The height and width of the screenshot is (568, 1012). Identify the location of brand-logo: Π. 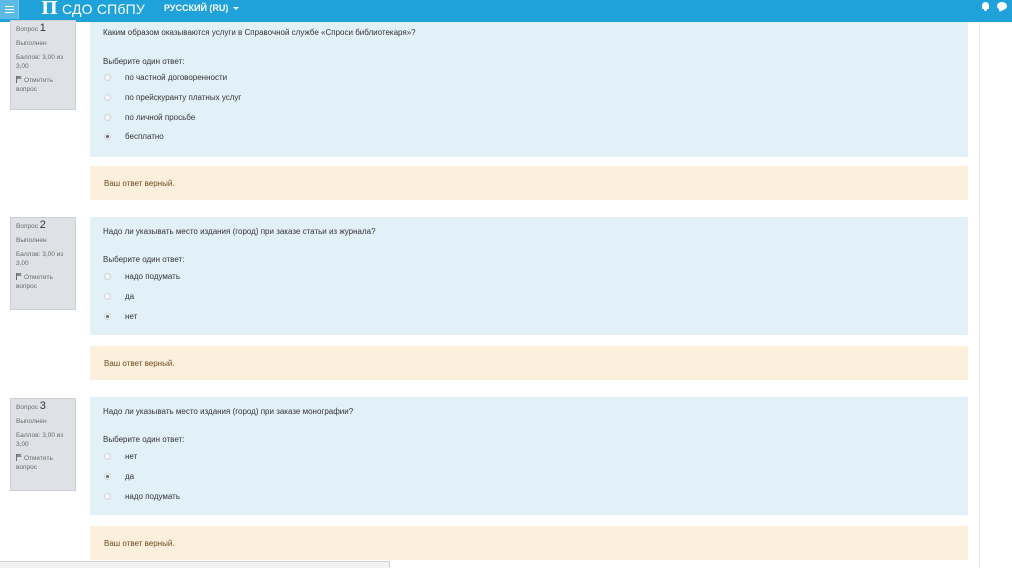
(49, 9).